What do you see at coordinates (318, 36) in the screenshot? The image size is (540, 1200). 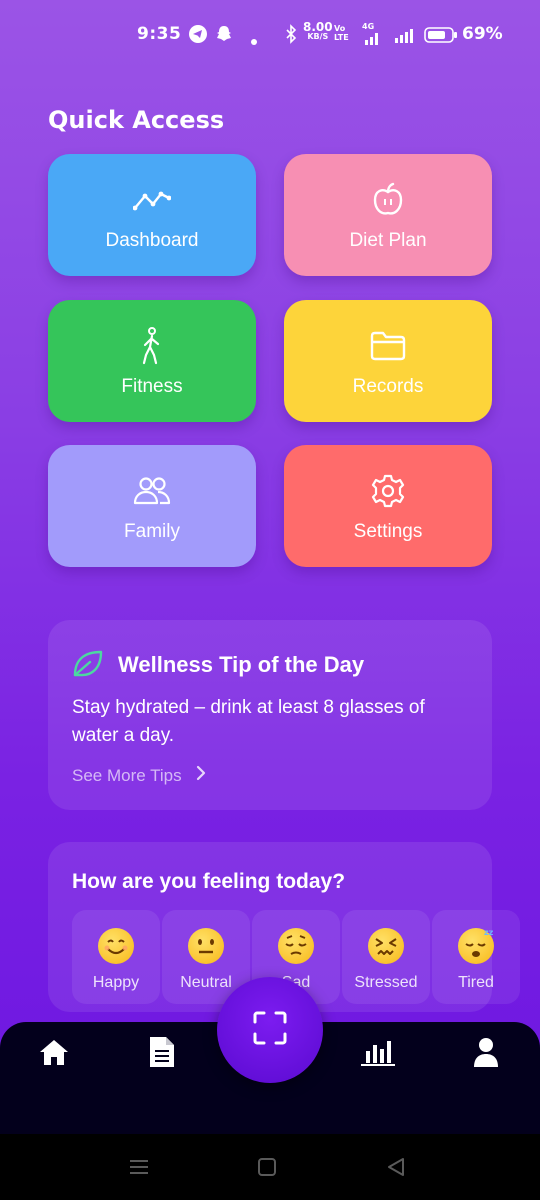 I see `speed-unit: KB/S` at bounding box center [318, 36].